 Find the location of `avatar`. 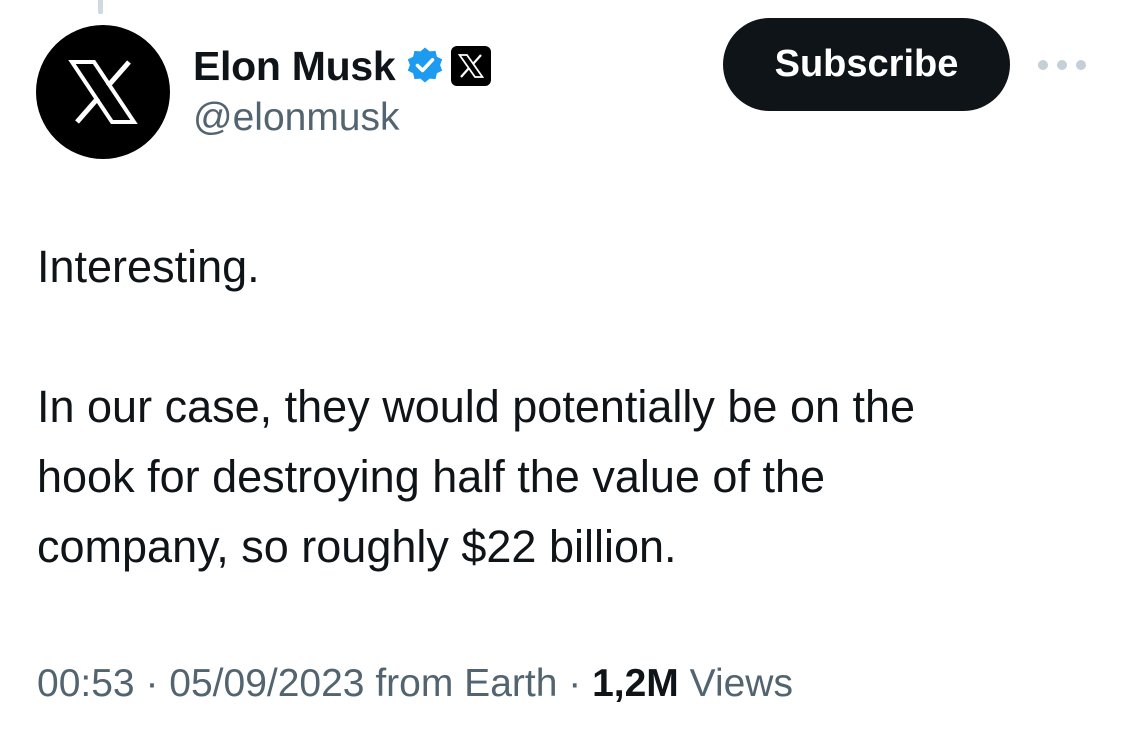

avatar is located at coordinates (103, 92).